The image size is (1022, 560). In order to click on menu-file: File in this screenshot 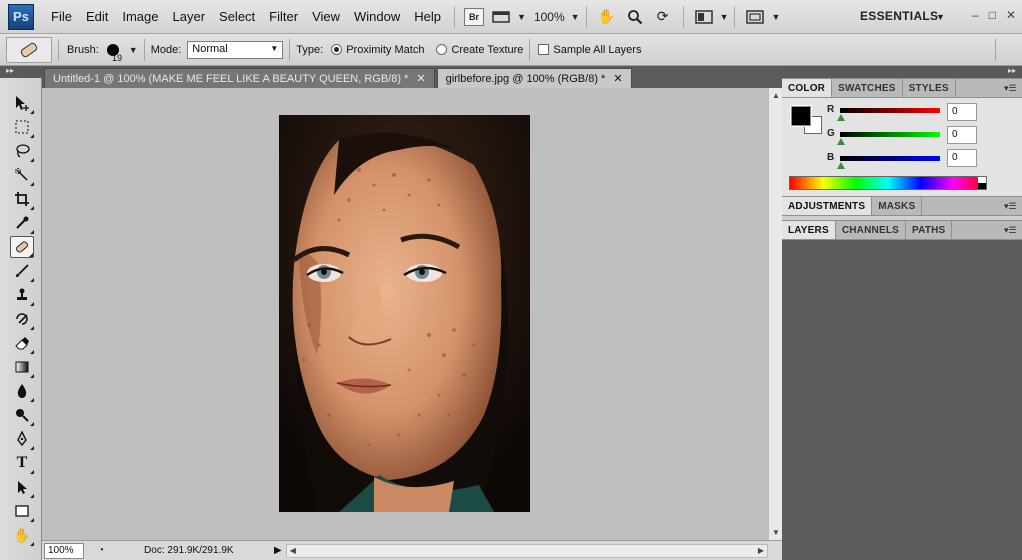, I will do `click(61, 16)`.